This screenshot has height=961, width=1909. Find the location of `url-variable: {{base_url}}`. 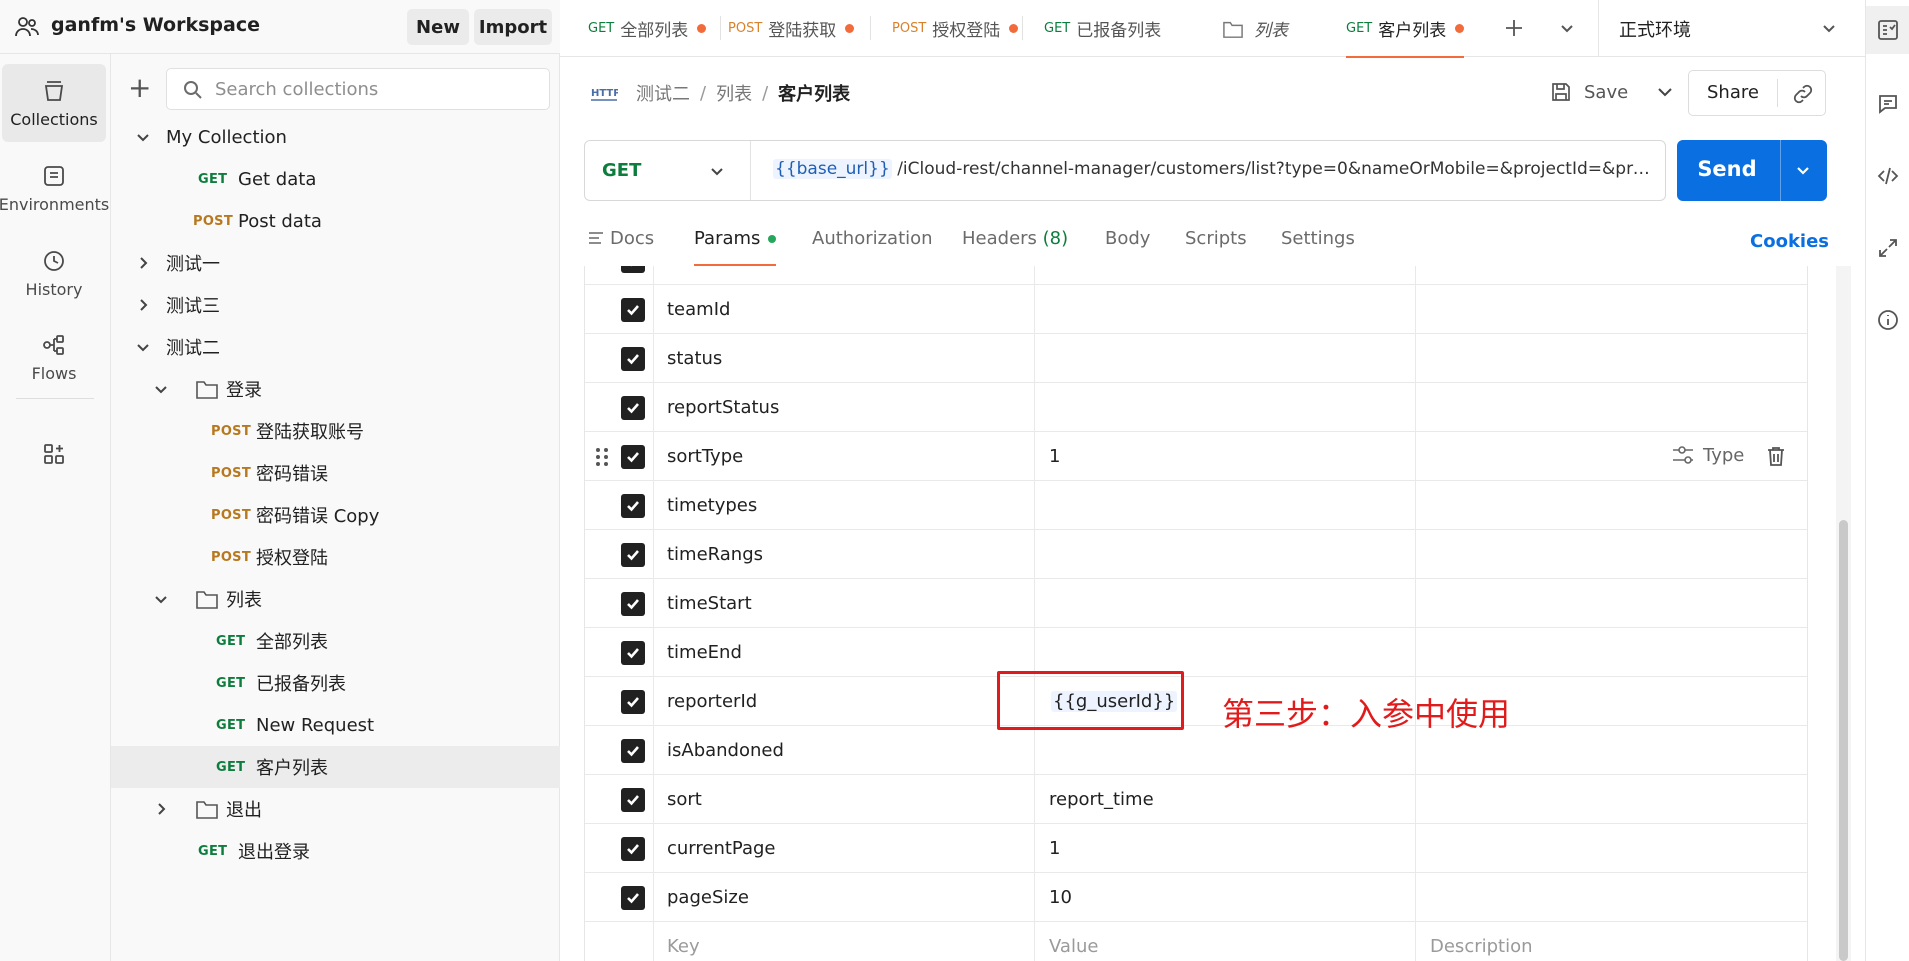

url-variable: {{base_url}} is located at coordinates (832, 169).